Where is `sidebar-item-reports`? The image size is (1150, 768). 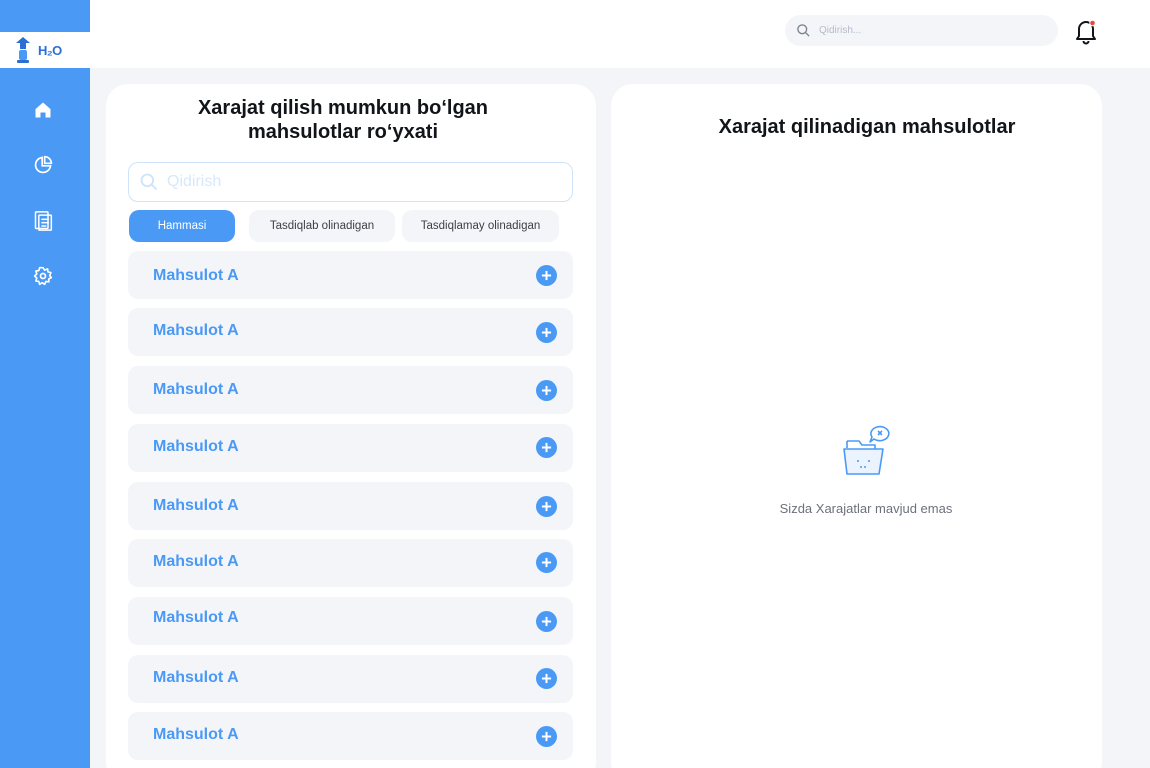
sidebar-item-reports is located at coordinates (43, 221).